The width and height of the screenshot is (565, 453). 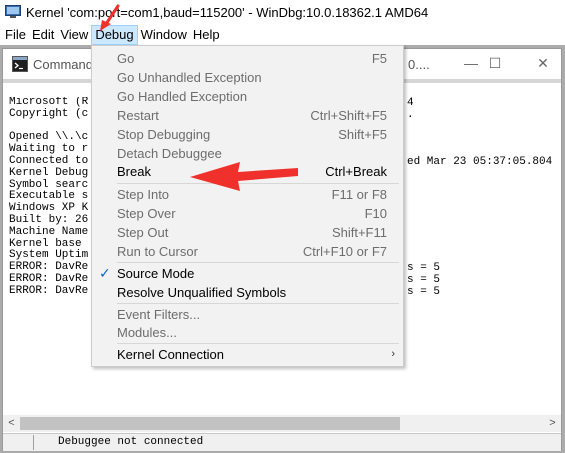 I want to click on menu-view: View, so click(x=74, y=35).